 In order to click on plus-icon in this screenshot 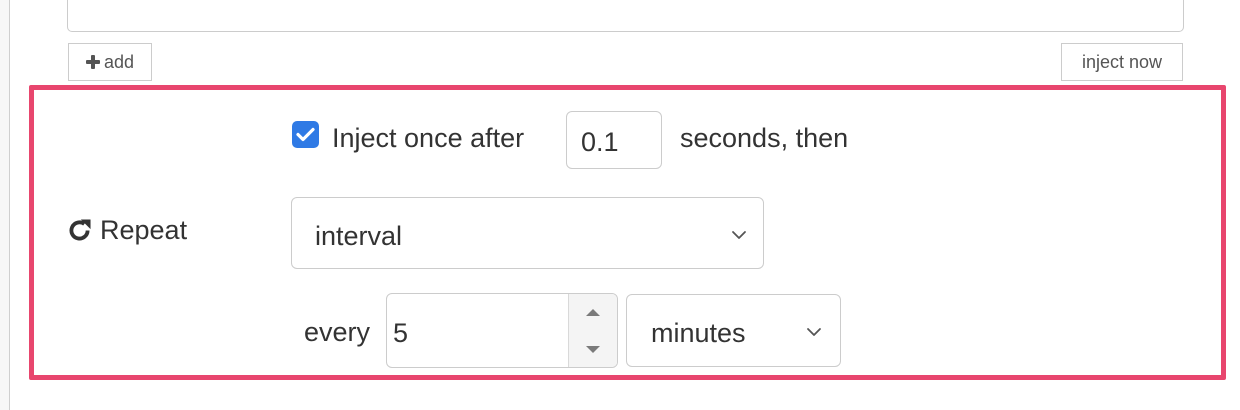, I will do `click(92, 62)`.